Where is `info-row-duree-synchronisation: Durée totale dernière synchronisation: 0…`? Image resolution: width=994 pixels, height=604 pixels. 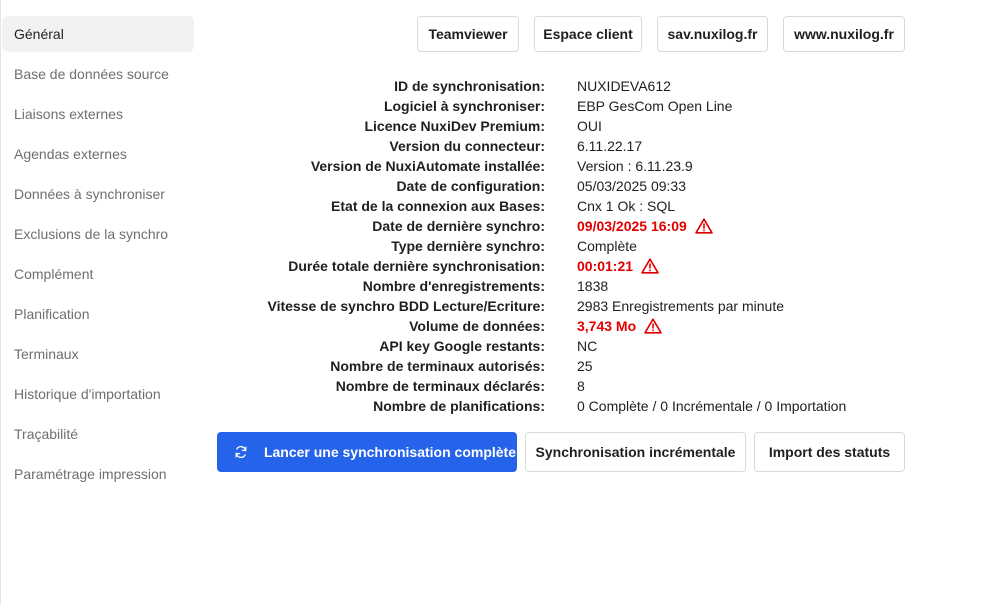 info-row-duree-synchronisation: Durée totale dernière synchronisation: 0… is located at coordinates (597, 266).